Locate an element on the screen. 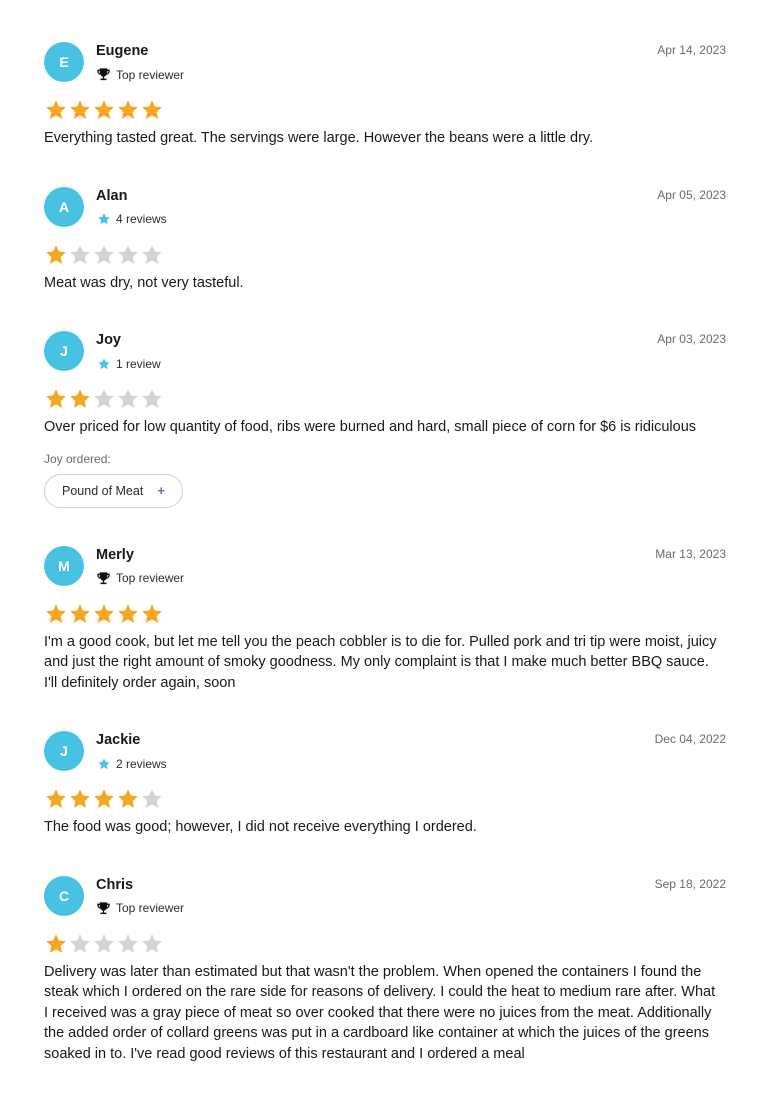  reviewer-meta: 4 reviews is located at coordinates (131, 219).